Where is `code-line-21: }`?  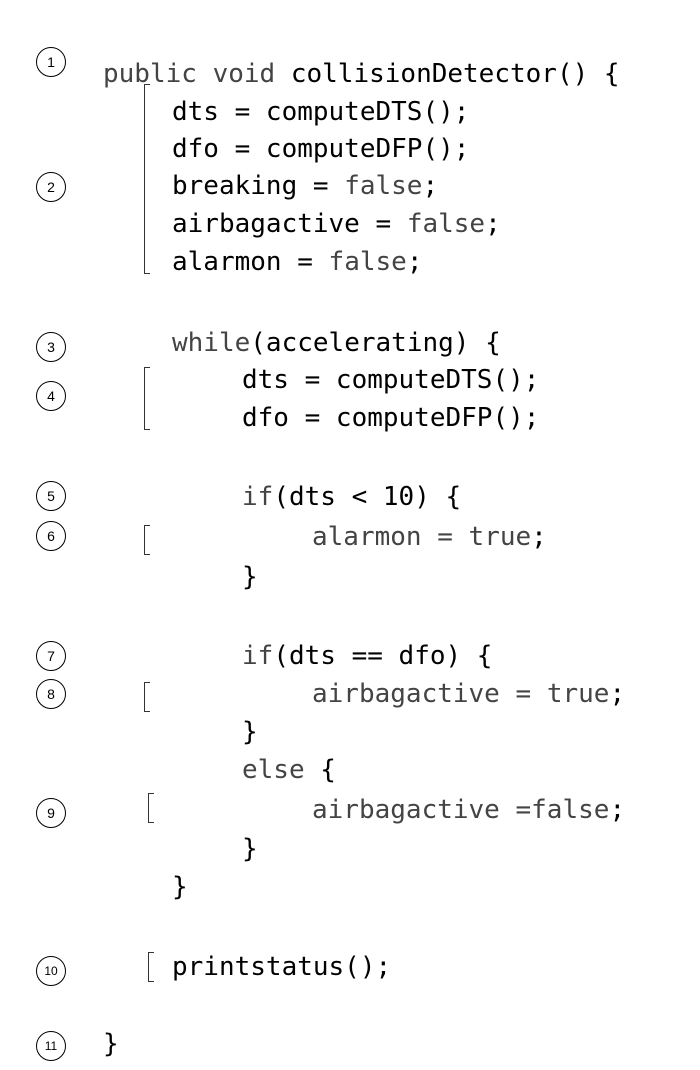
code-line-21: } is located at coordinates (111, 1044).